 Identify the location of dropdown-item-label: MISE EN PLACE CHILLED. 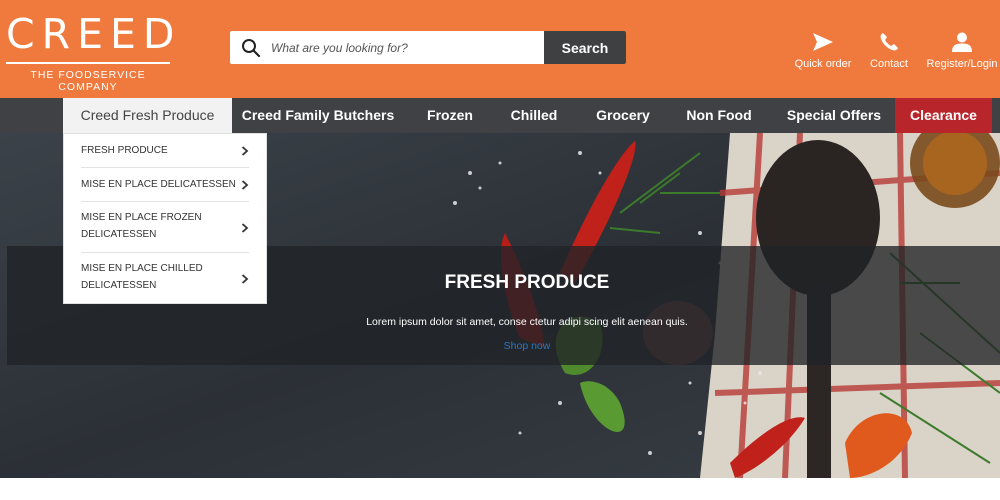
(142, 268).